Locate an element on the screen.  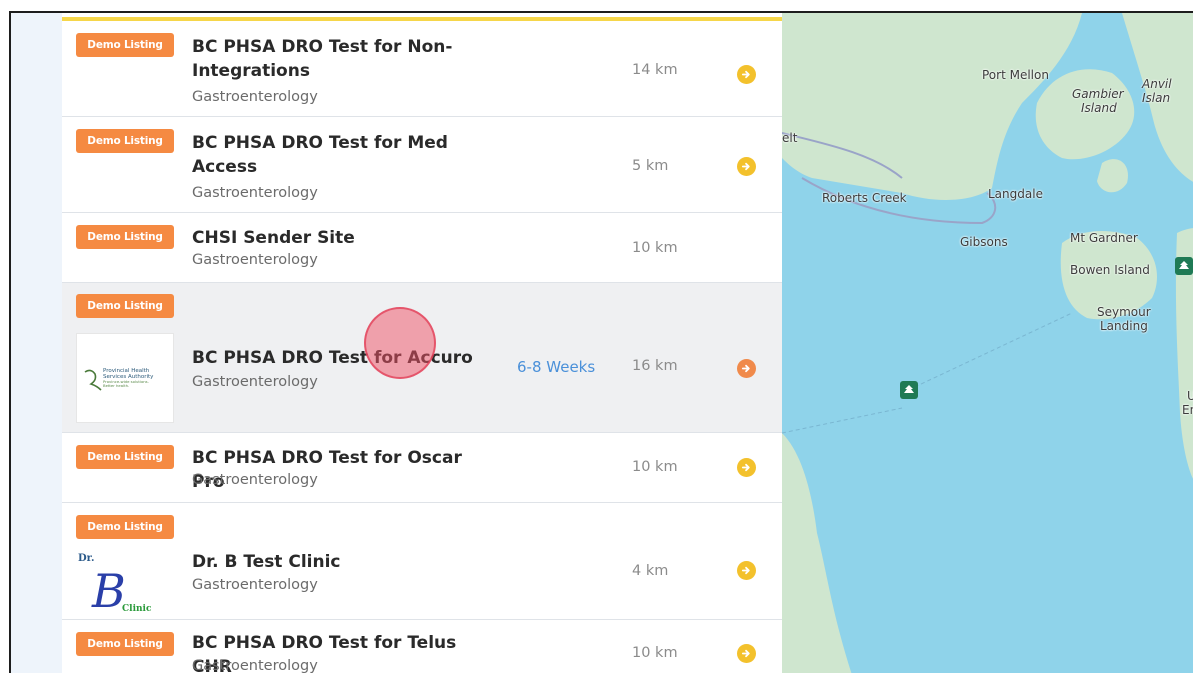
listing-name: BC PHSA DRO Test for Med Access is located at coordinates (337, 155).